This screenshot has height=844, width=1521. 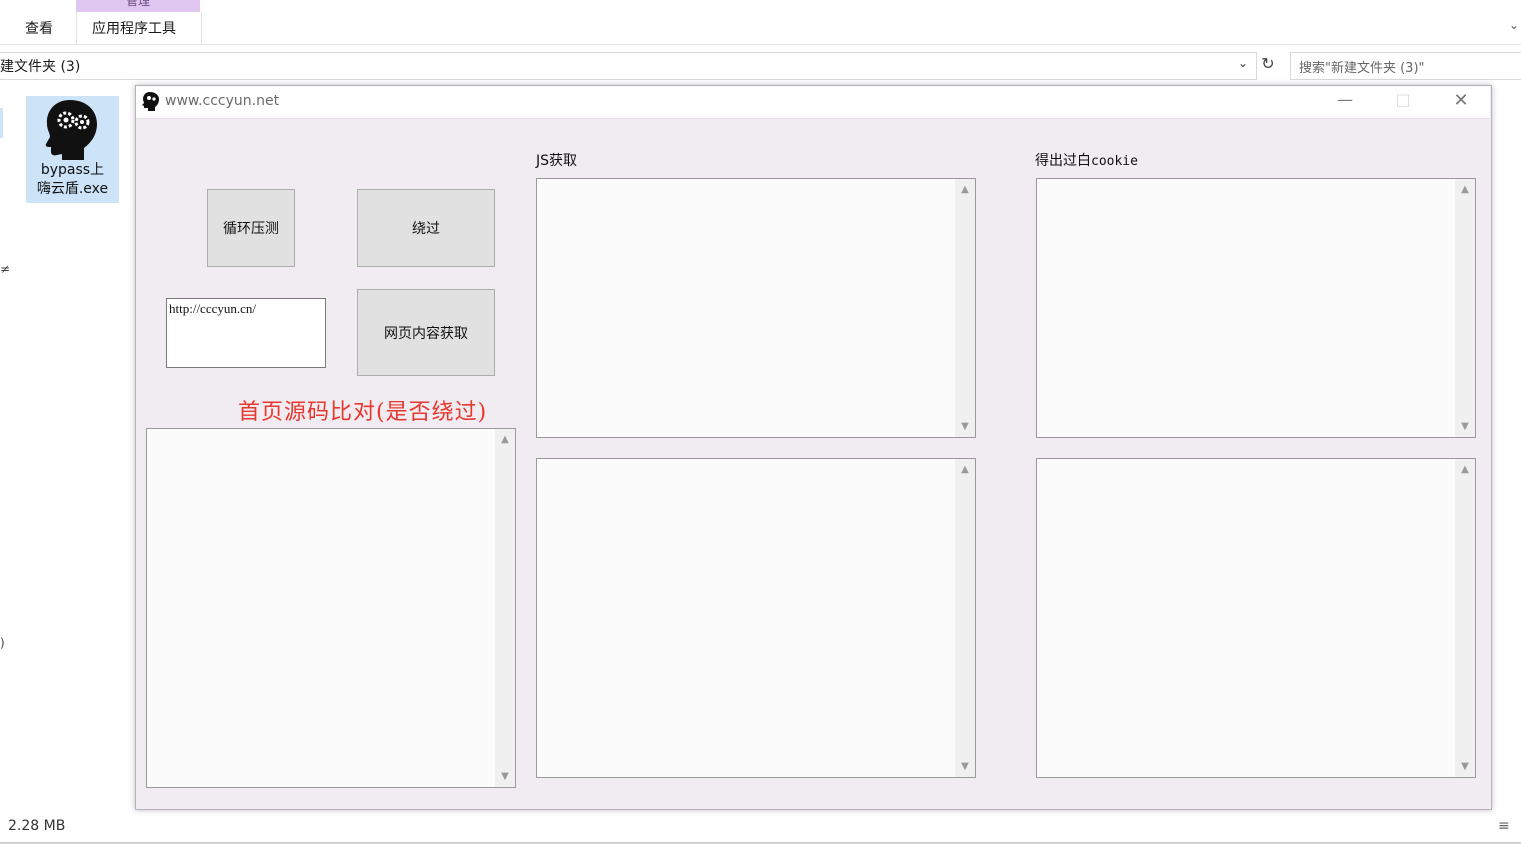 What do you see at coordinates (5, 269) in the screenshot?
I see `nav-pane-fragment: ≠` at bounding box center [5, 269].